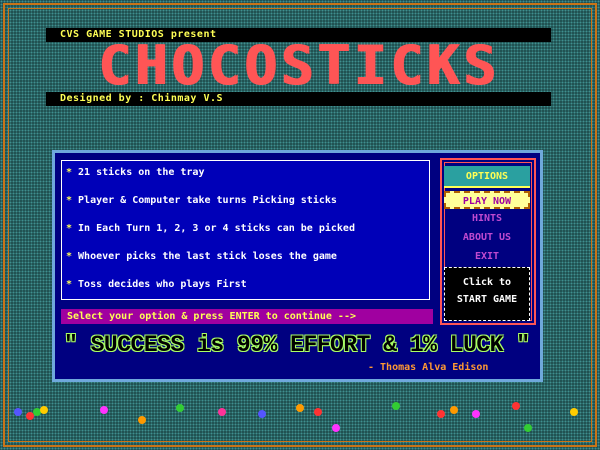  I want to click on rule-text: 21 sticks on the tray, so click(141, 172).